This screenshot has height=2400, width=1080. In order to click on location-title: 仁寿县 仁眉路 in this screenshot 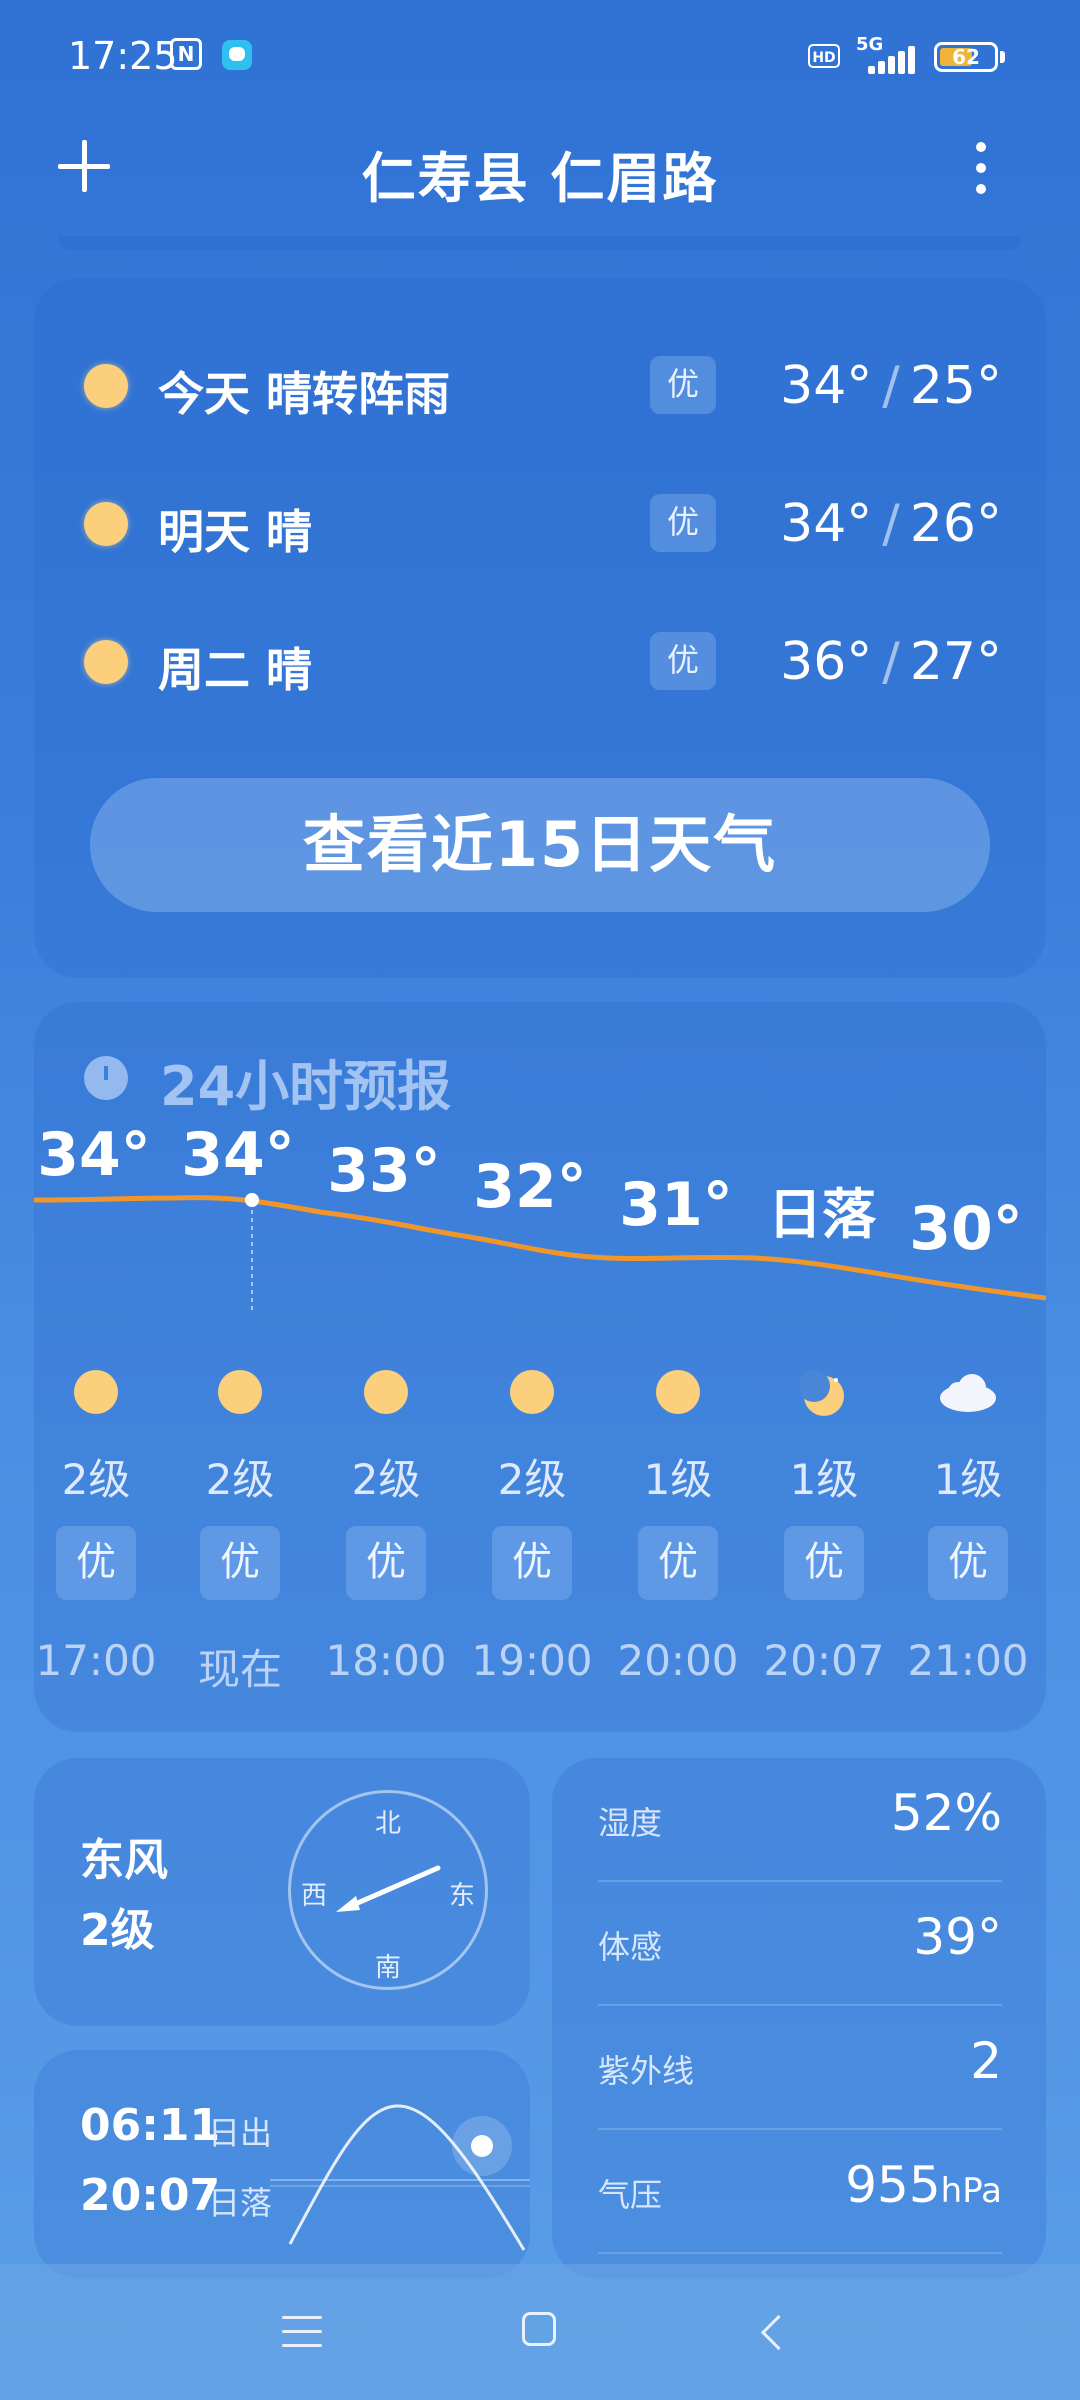, I will do `click(540, 178)`.